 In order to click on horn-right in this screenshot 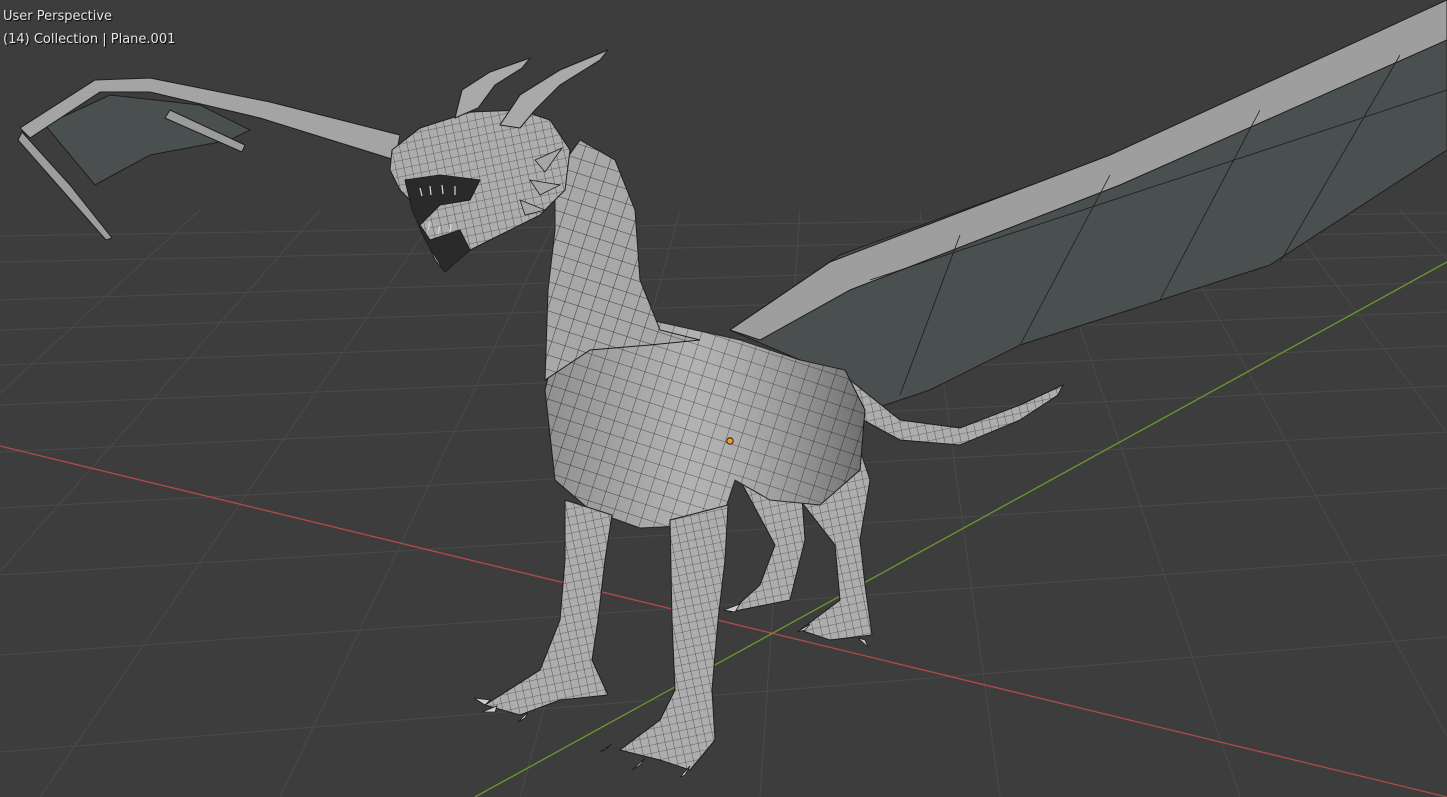, I will do `click(554, 89)`.